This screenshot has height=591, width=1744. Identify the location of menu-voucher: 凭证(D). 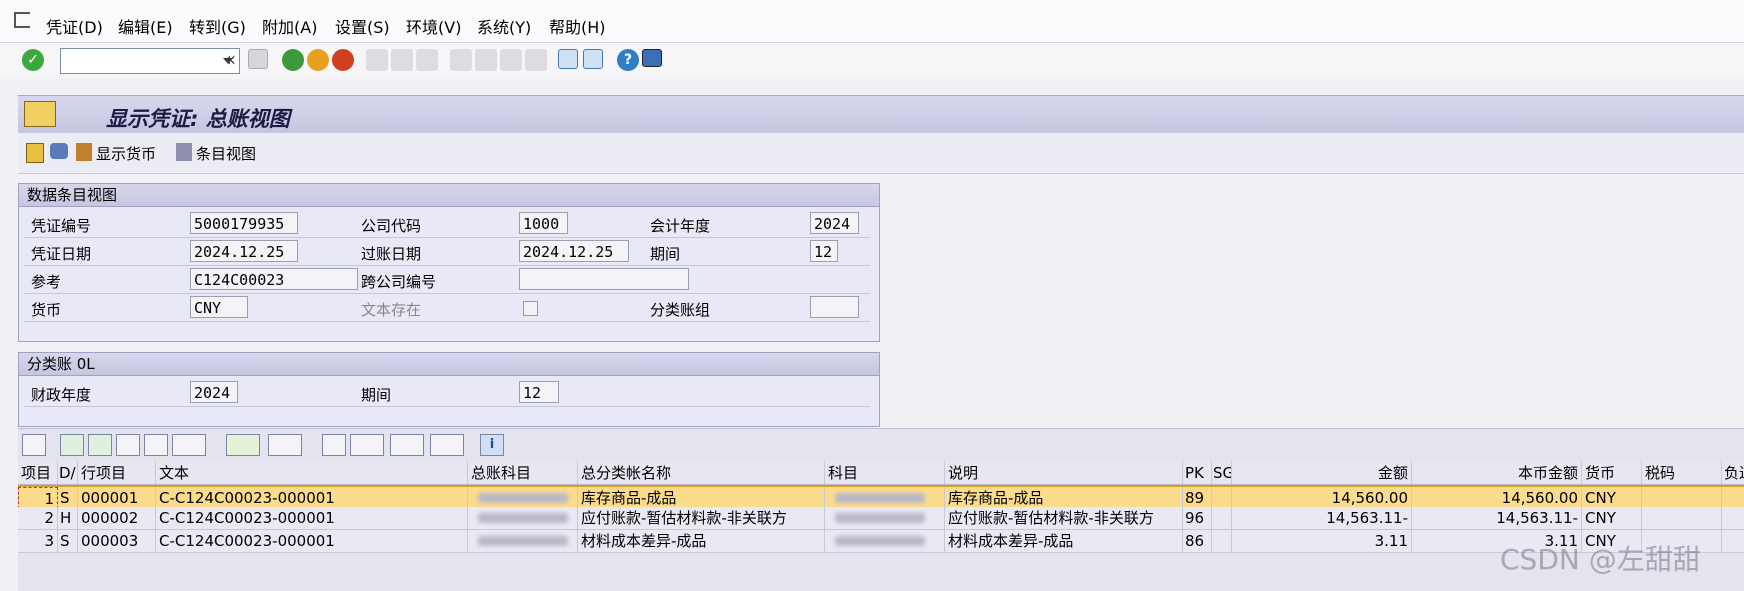
(74, 26).